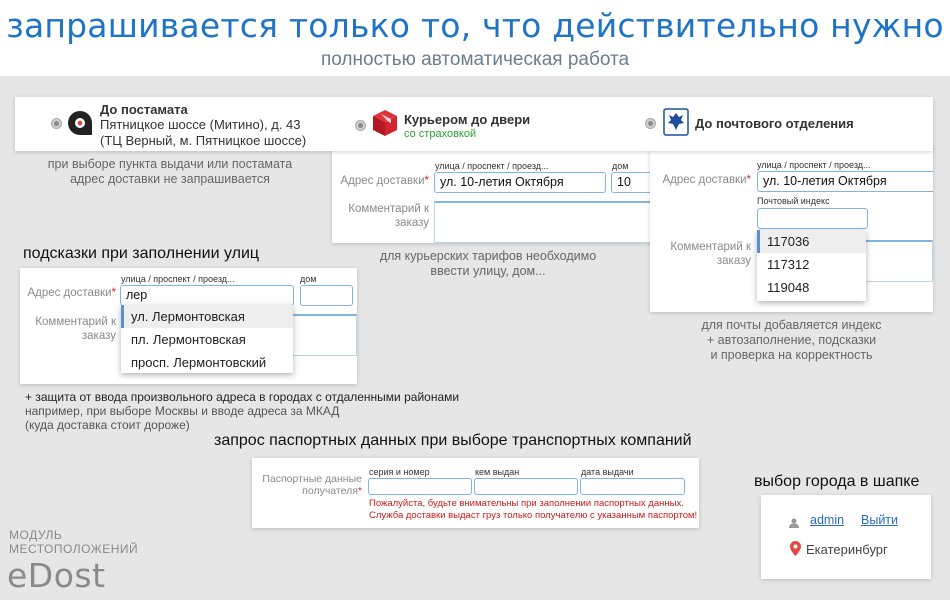  I want to click on post-street-input: ул. 10-летия Октября, so click(845, 181).